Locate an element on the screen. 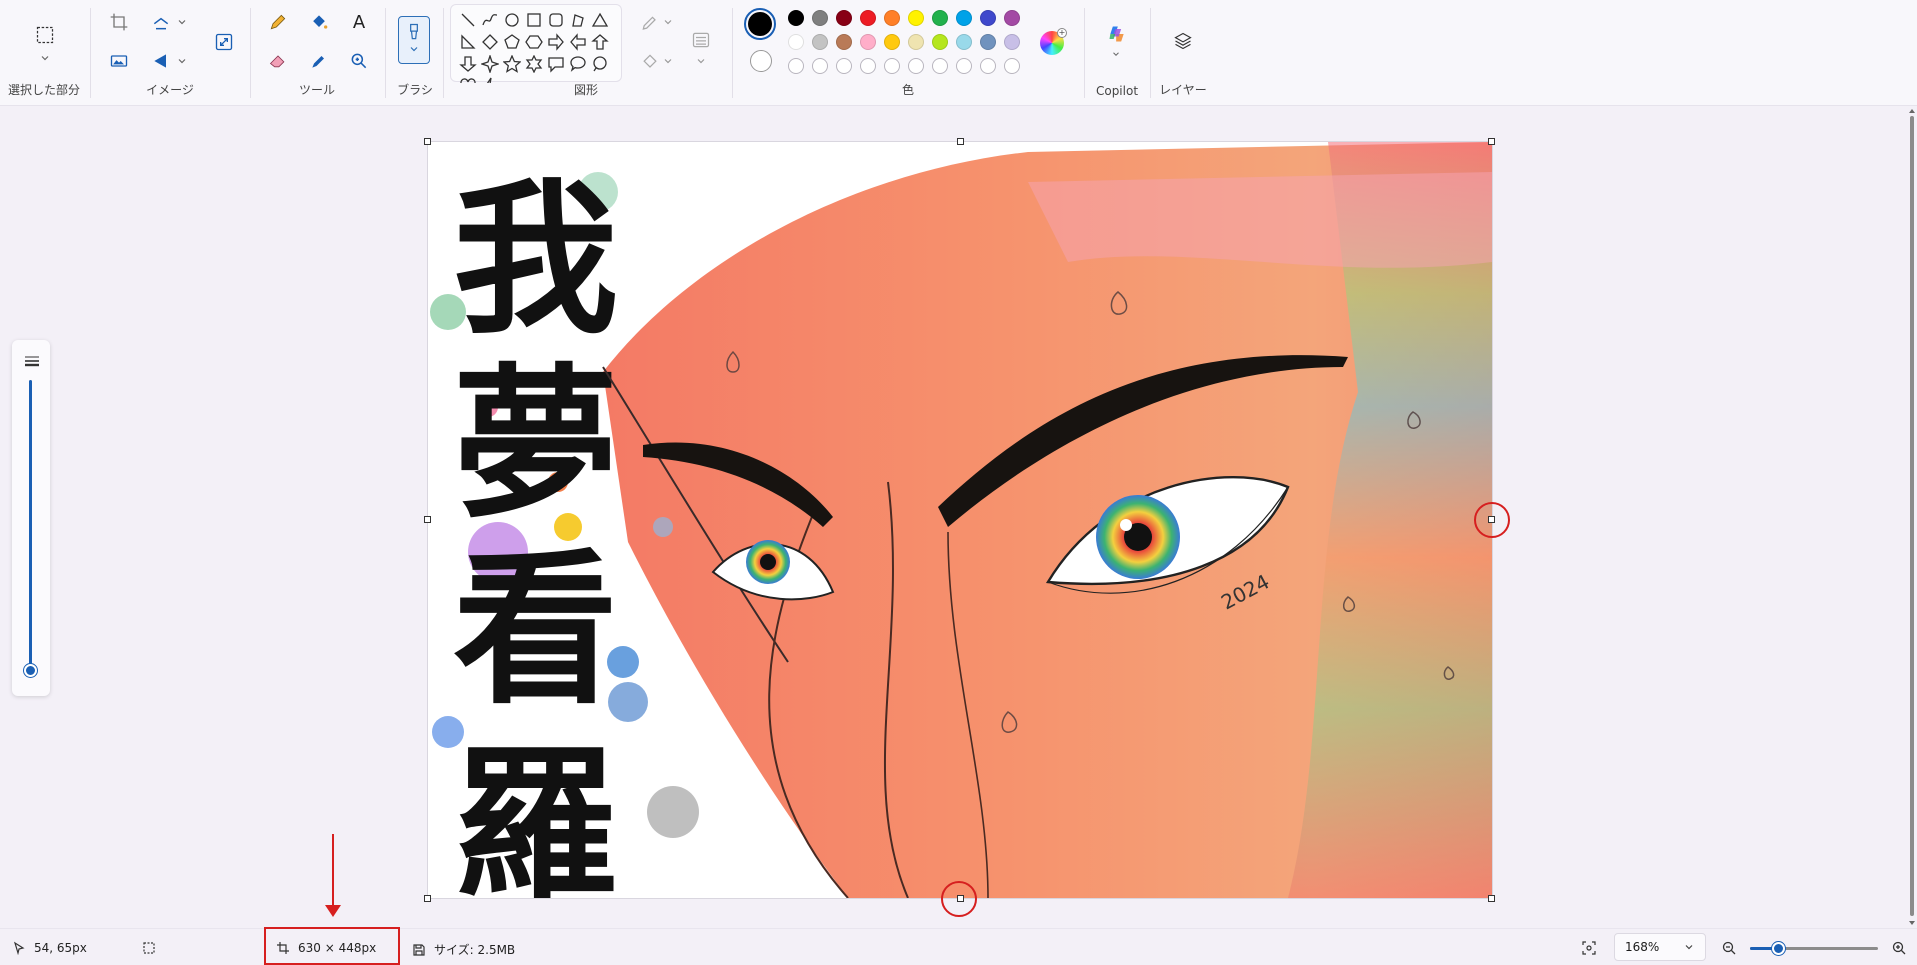  shapes-group: 図形 is located at coordinates (586, 53).